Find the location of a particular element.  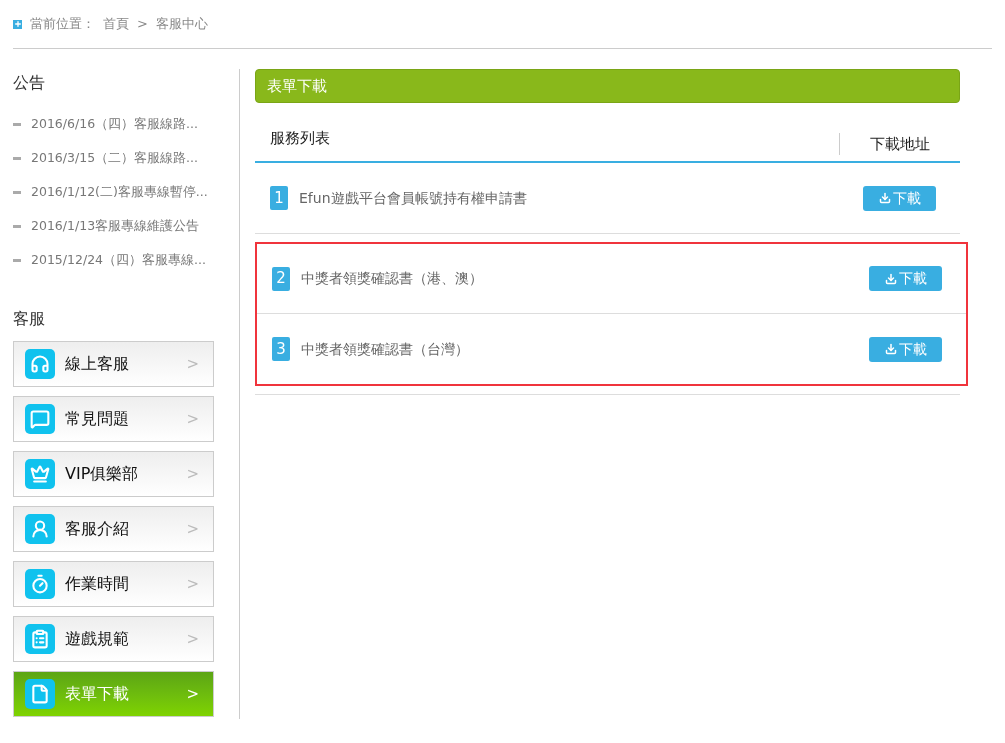

menu-item: 常見問題 > is located at coordinates (113, 419).